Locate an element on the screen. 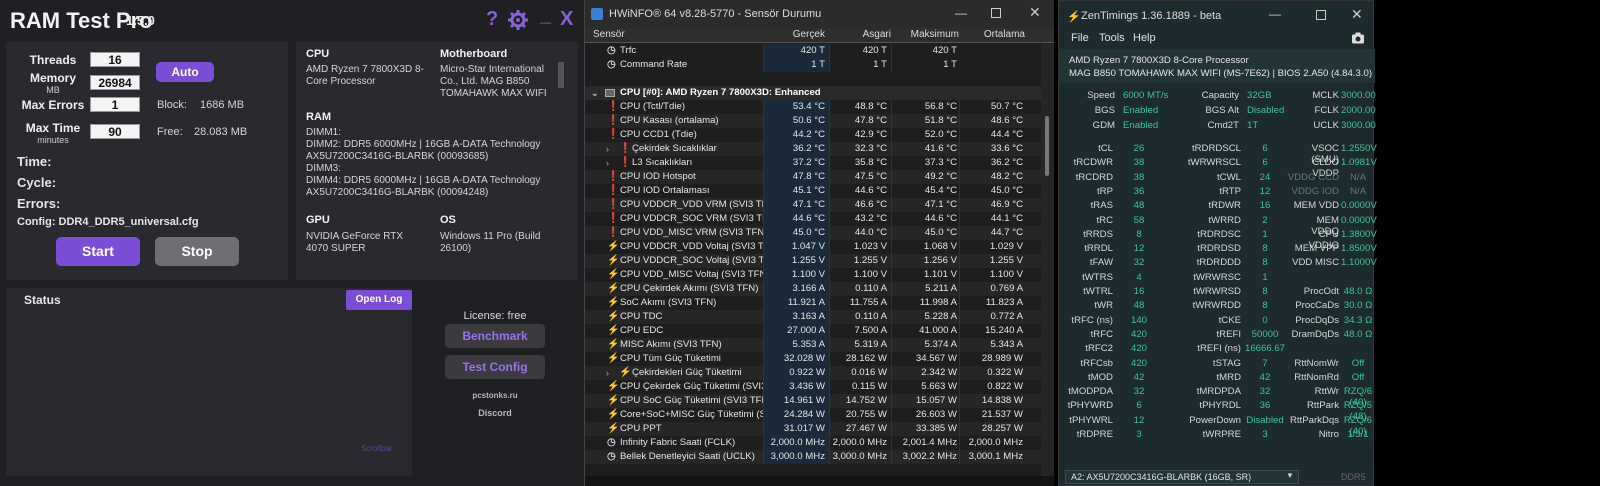 The image size is (1600, 486). sensor-value: 3,000.0 MHz is located at coordinates (860, 457).